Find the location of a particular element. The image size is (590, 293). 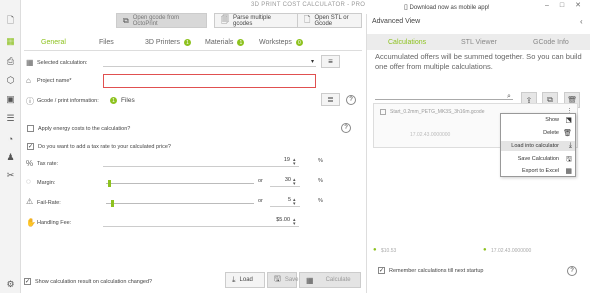

tab-materials: Materials 1 is located at coordinates (225, 42).